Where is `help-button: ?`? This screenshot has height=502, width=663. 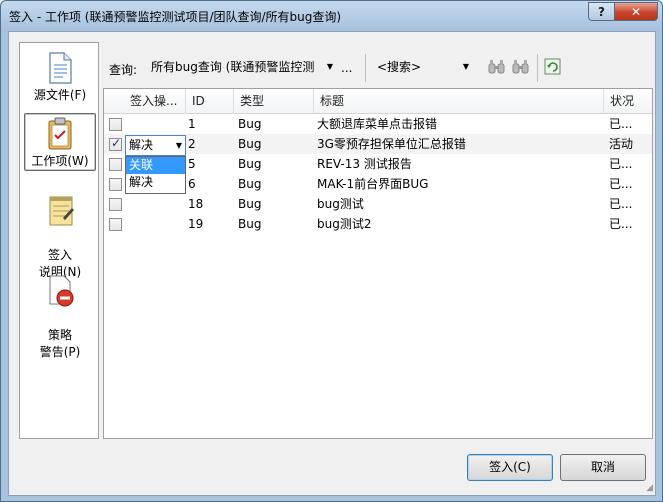
help-button: ? is located at coordinates (601, 11).